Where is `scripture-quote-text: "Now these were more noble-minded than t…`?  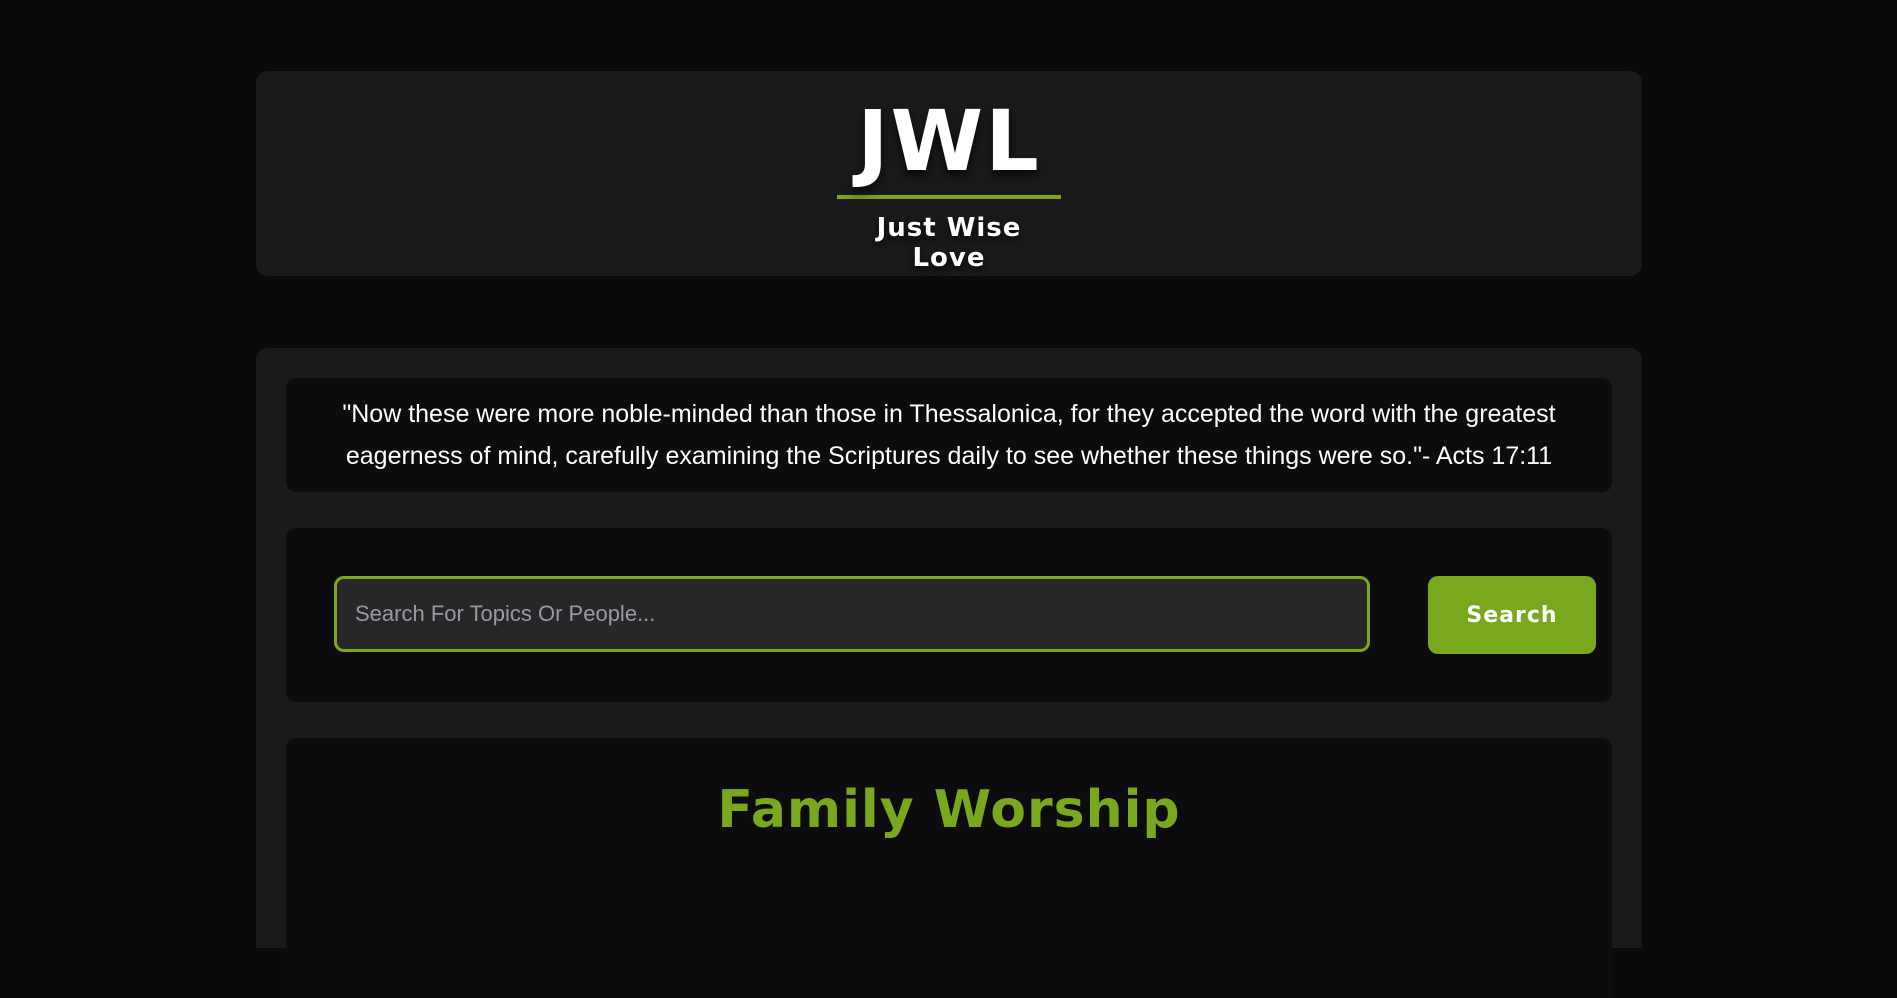 scripture-quote-text: "Now these were more noble-minded than t… is located at coordinates (949, 435).